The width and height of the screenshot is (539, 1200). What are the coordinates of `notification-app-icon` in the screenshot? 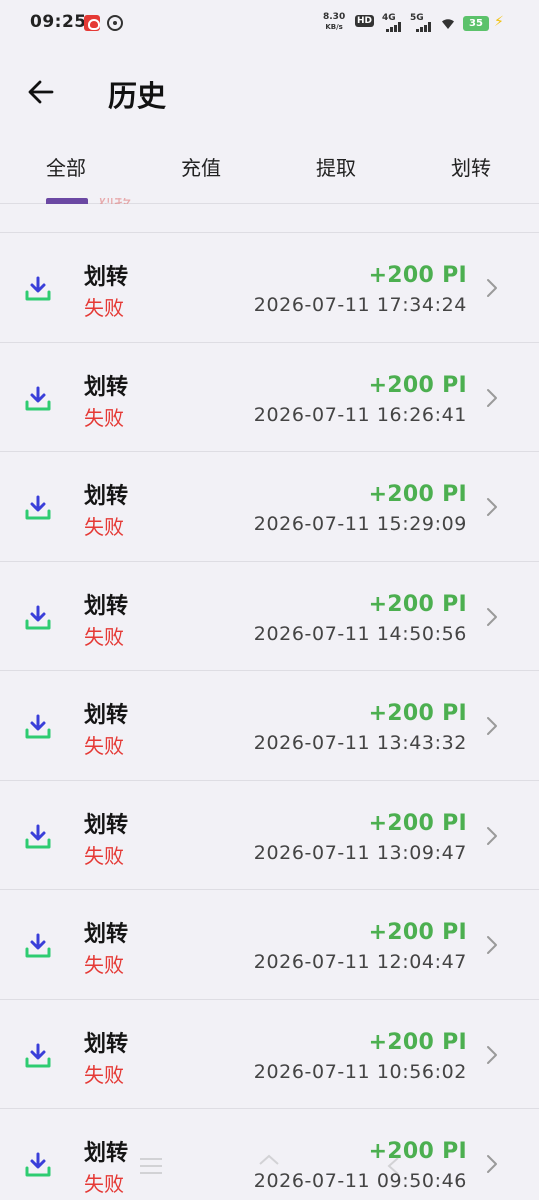 It's located at (92, 23).